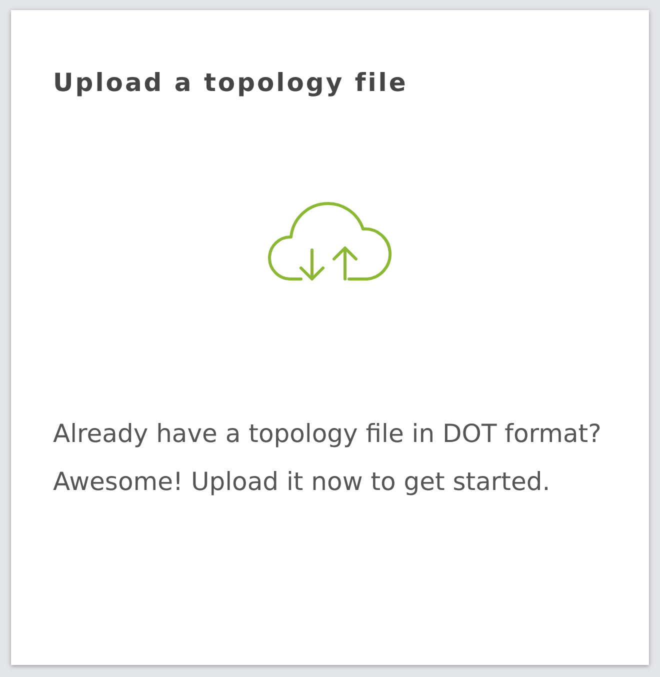 The width and height of the screenshot is (660, 677). Describe the element at coordinates (231, 83) in the screenshot. I see `card-title: Upload a topology file` at that location.